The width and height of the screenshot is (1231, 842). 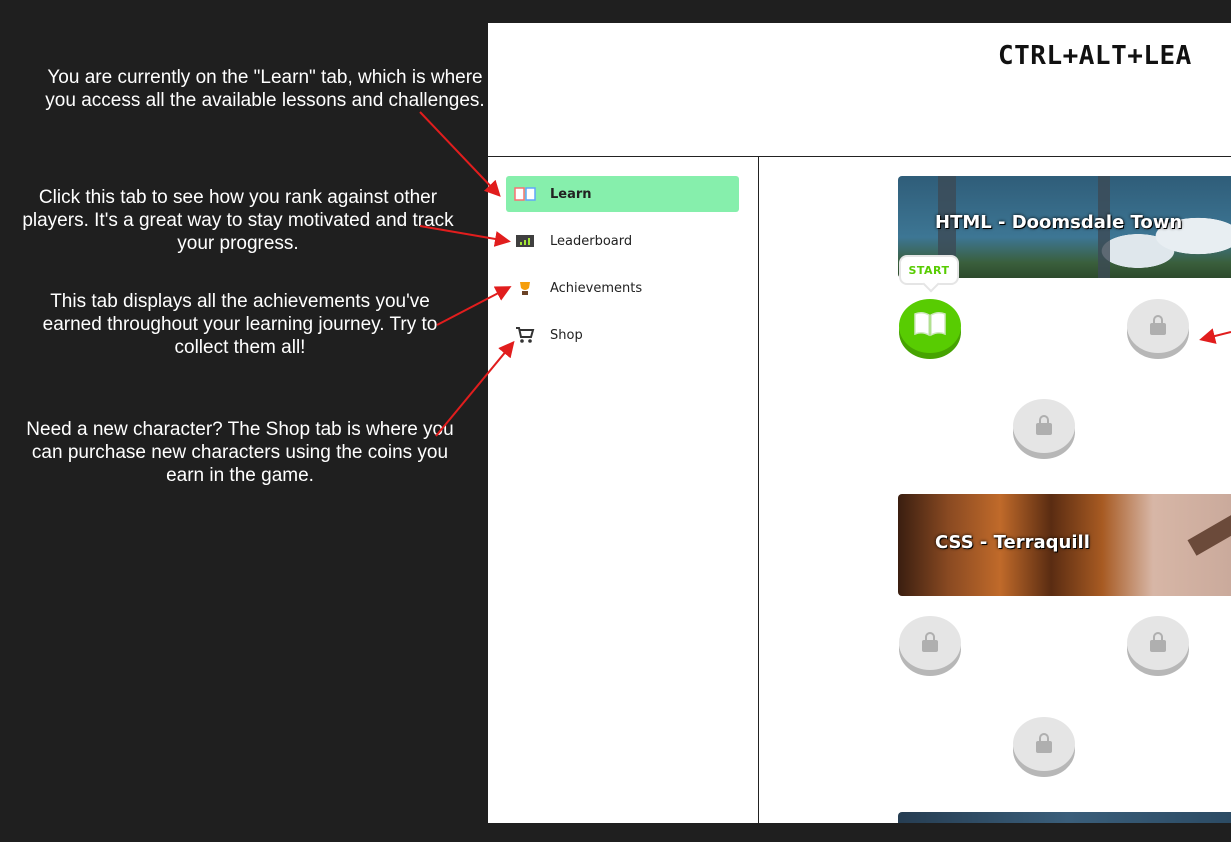 I want to click on unit-banner-next, so click(x=1064, y=817).